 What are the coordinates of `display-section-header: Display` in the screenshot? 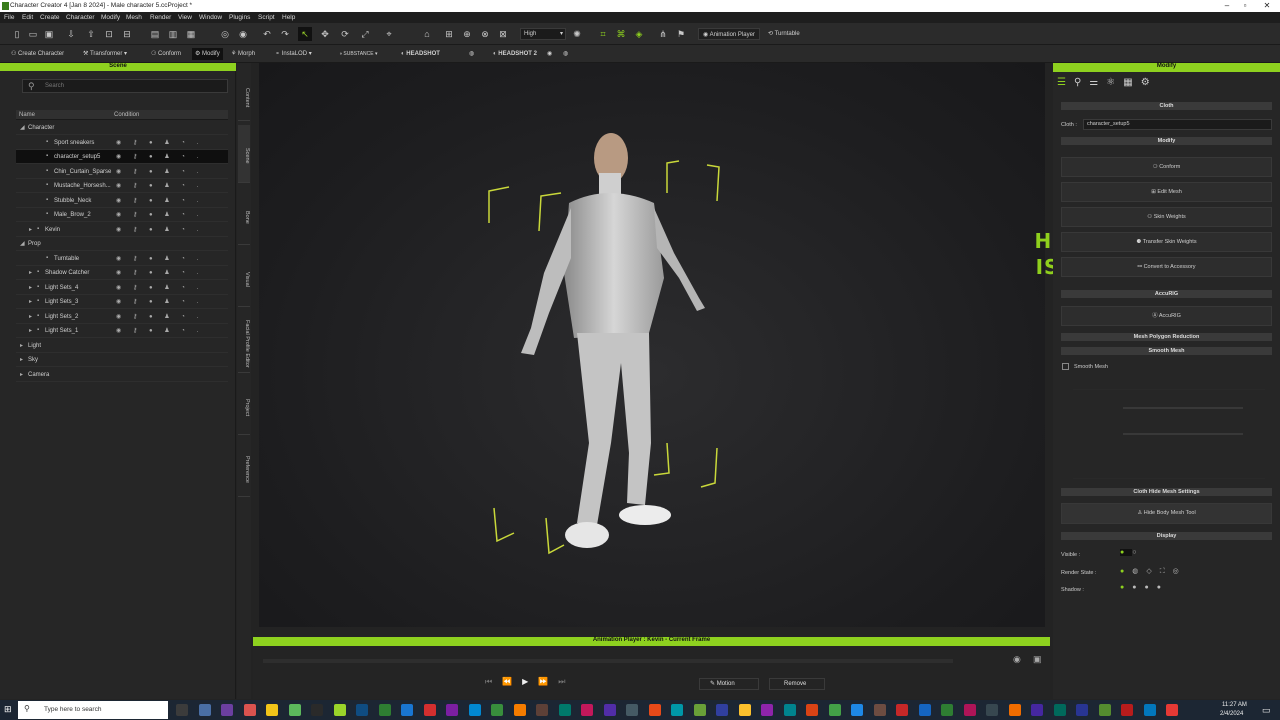 It's located at (1166, 536).